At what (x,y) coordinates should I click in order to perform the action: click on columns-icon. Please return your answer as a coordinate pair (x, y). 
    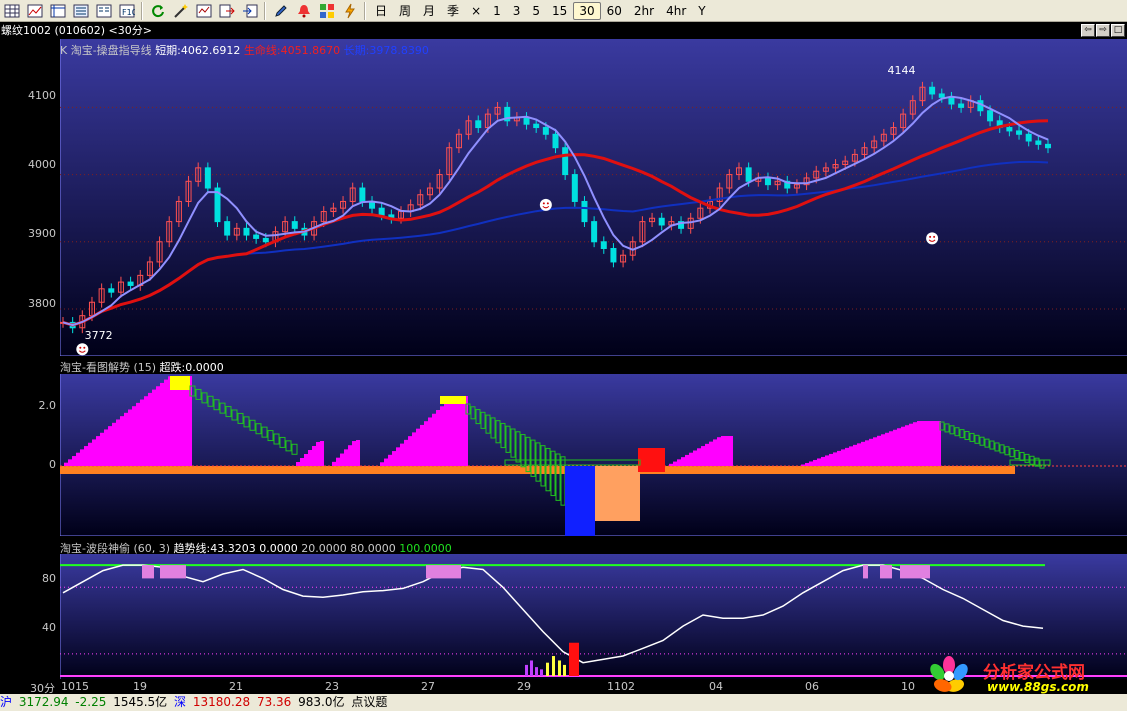
    Looking at the image, I should click on (103, 11).